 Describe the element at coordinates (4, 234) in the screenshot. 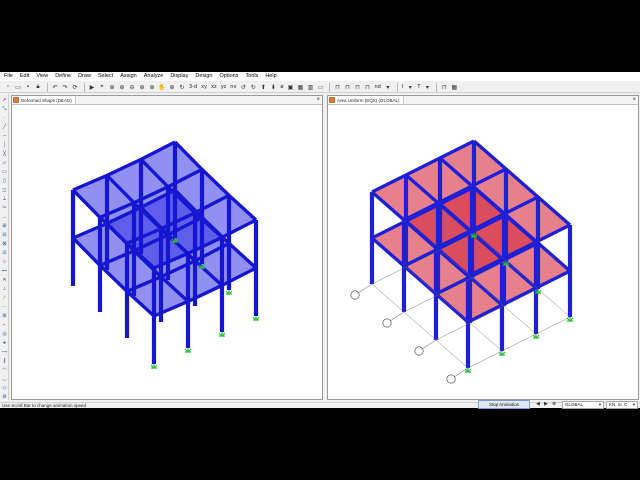

I see `previous-icon: ⊟` at that location.